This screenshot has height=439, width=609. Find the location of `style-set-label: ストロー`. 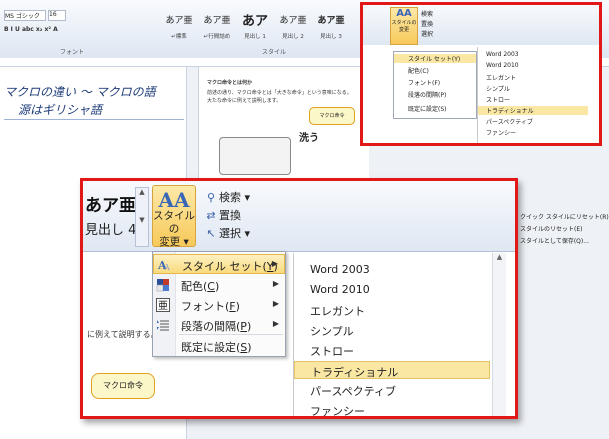

style-set-label: ストロー is located at coordinates (332, 351).